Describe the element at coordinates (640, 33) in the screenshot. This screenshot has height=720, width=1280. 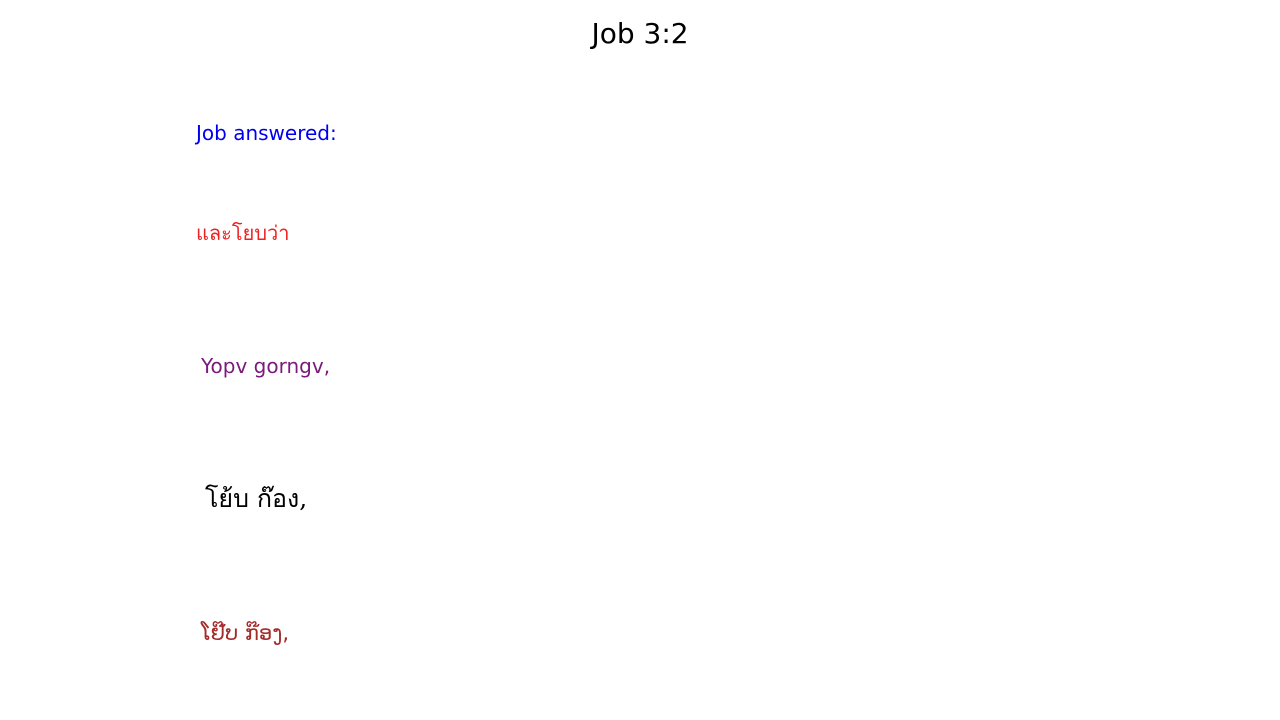
I see `slide-title: Job 3:2` at that location.